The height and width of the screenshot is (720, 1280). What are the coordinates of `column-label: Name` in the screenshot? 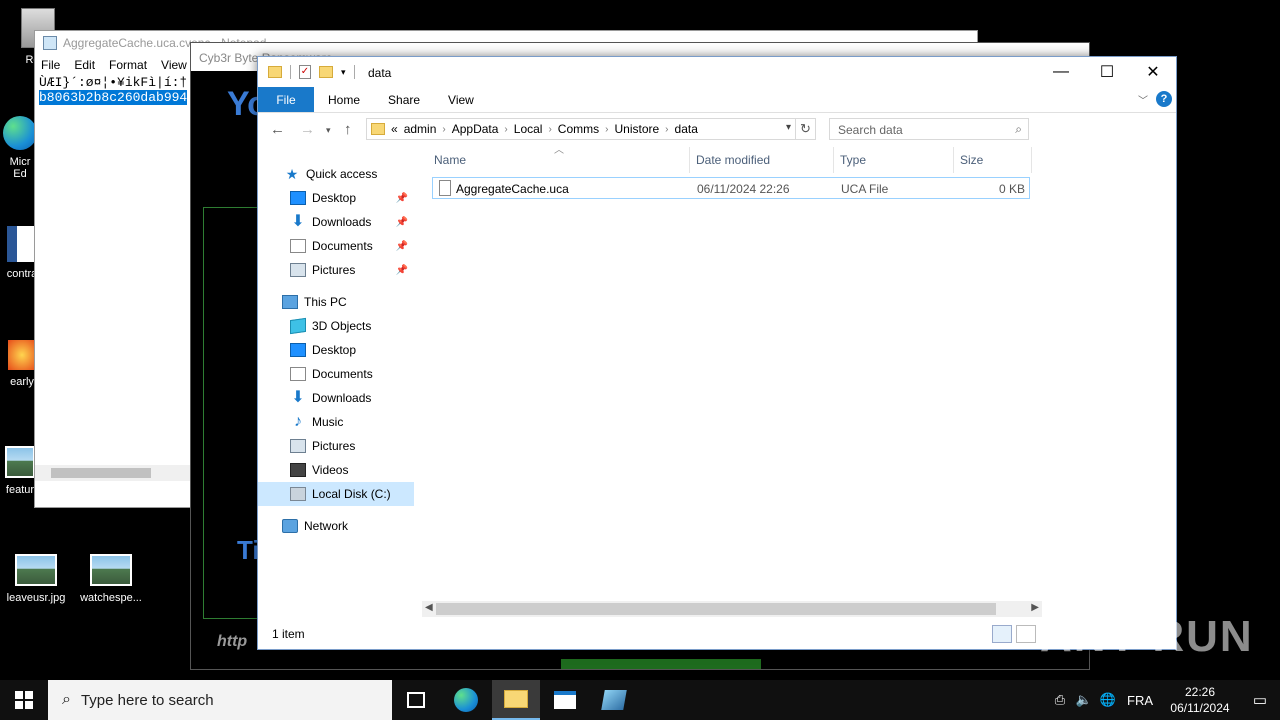 It's located at (450, 160).